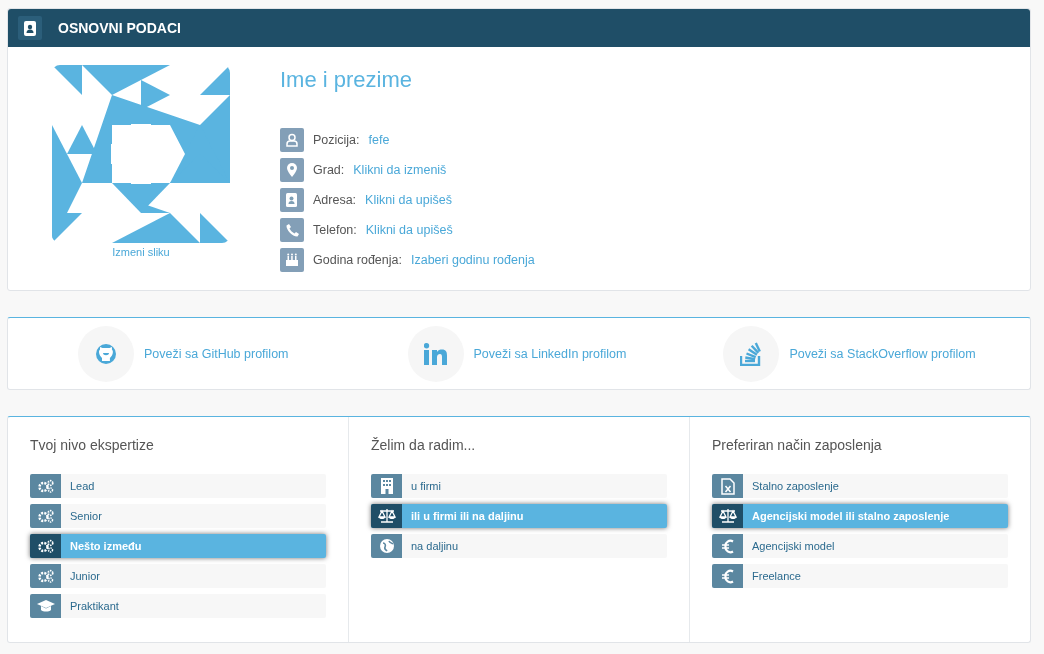 This screenshot has width=1044, height=654. What do you see at coordinates (400, 170) in the screenshot?
I see `field-value-link: Klikni da izmeniš` at bounding box center [400, 170].